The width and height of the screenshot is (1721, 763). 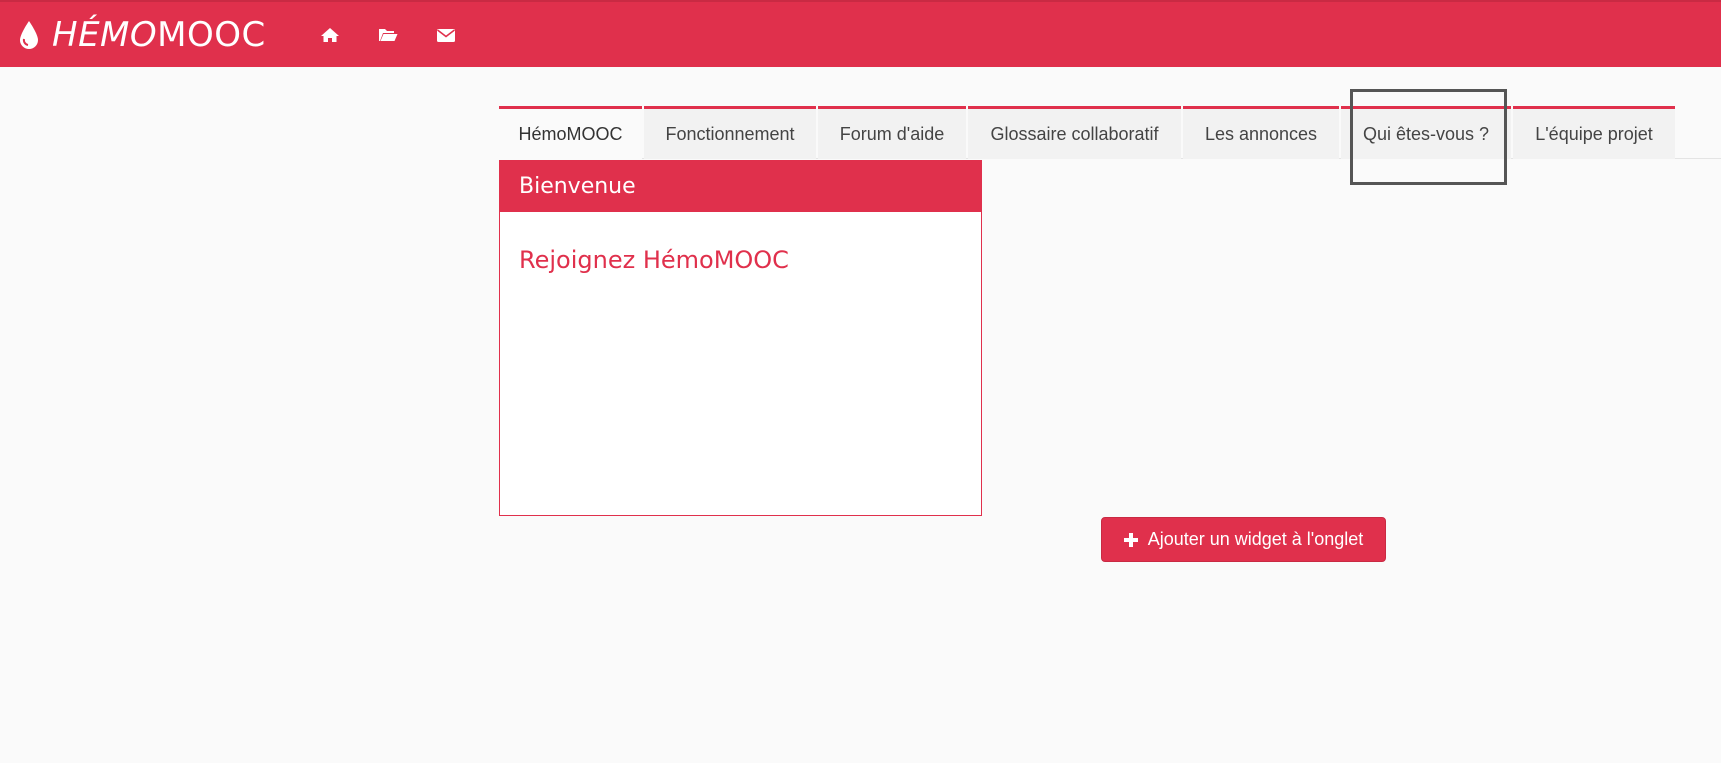 I want to click on brand-name: HÉMOMOOC, so click(x=159, y=35).